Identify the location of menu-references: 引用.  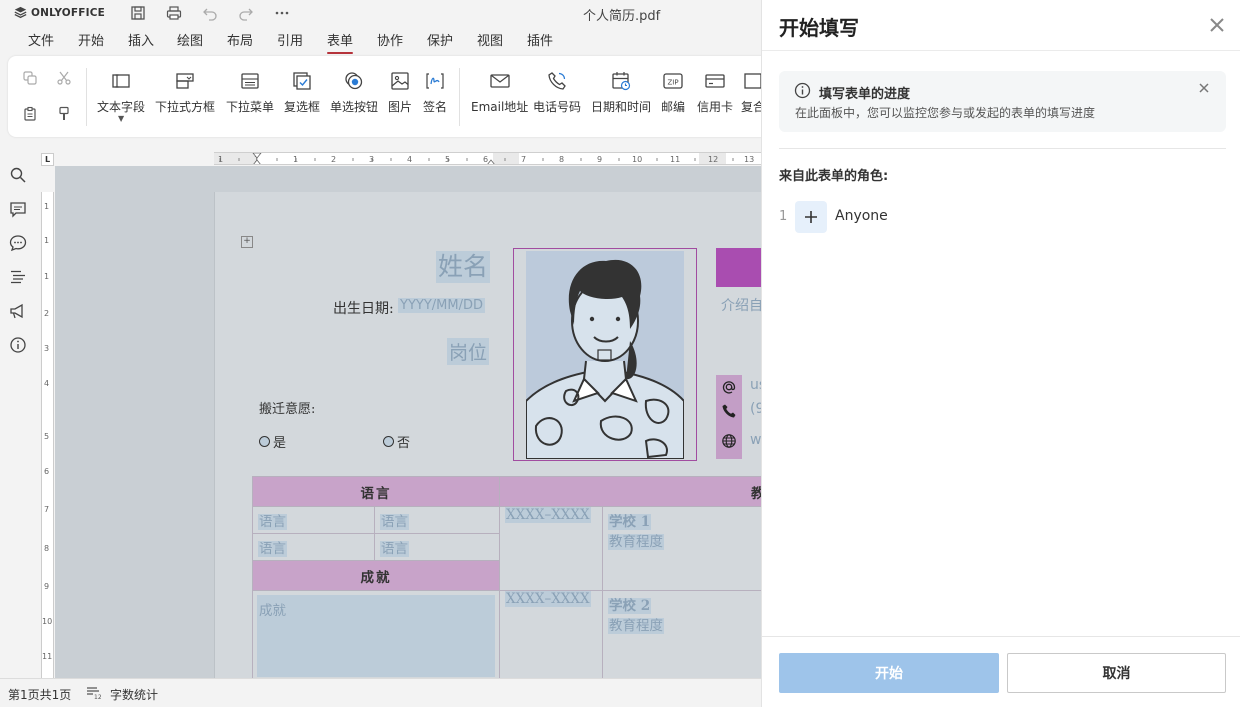
(290, 39).